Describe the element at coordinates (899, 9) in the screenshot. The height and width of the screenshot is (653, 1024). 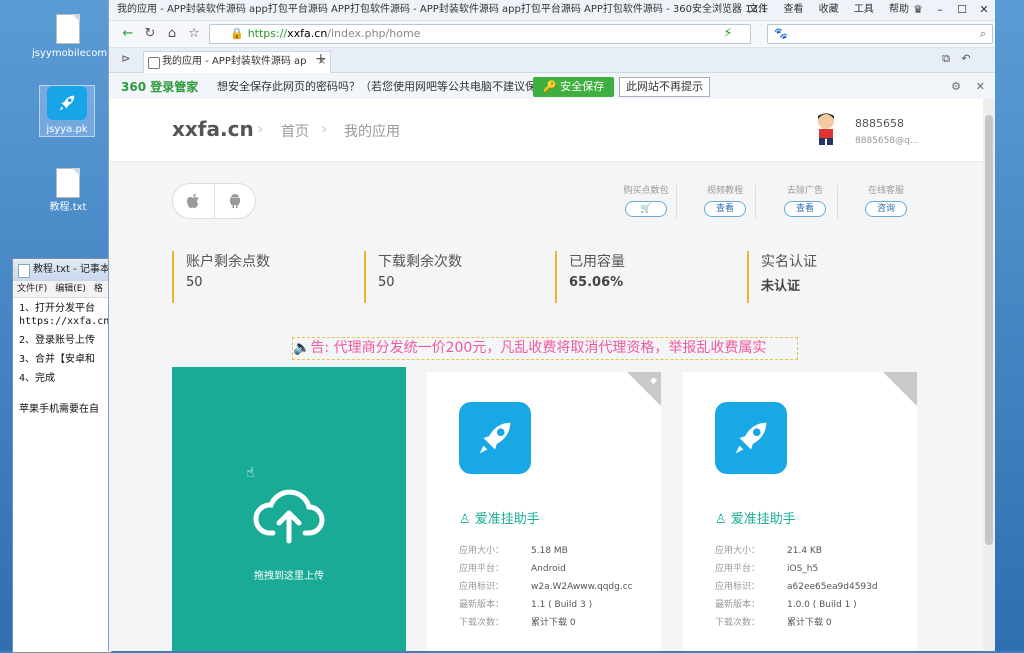
I see `menu-help: 帮助` at that location.